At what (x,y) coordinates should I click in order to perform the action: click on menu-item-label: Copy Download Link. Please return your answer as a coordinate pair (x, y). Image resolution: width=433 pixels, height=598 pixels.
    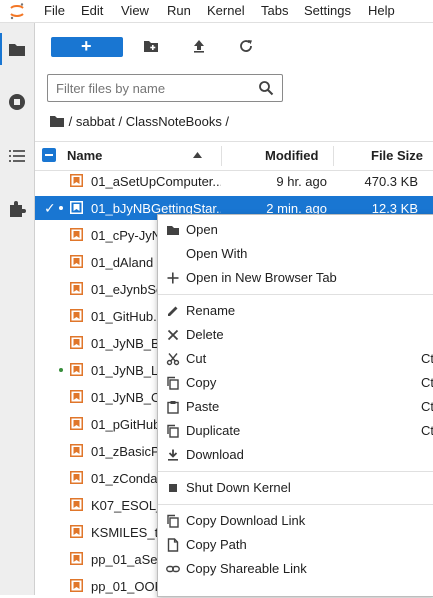
    Looking at the image, I should click on (246, 520).